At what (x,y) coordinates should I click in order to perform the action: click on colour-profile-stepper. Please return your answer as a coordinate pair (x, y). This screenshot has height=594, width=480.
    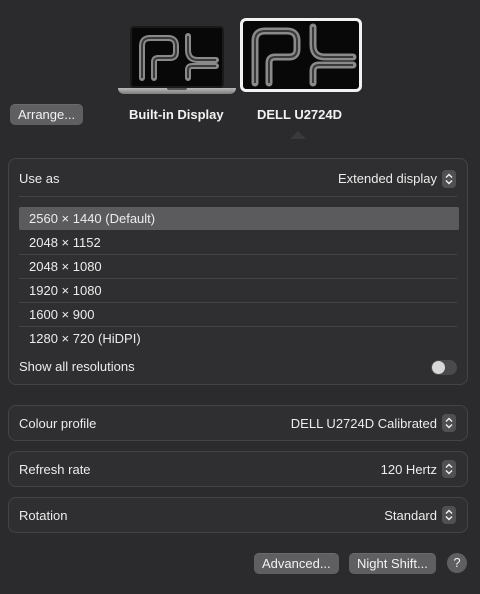
    Looking at the image, I should click on (449, 423).